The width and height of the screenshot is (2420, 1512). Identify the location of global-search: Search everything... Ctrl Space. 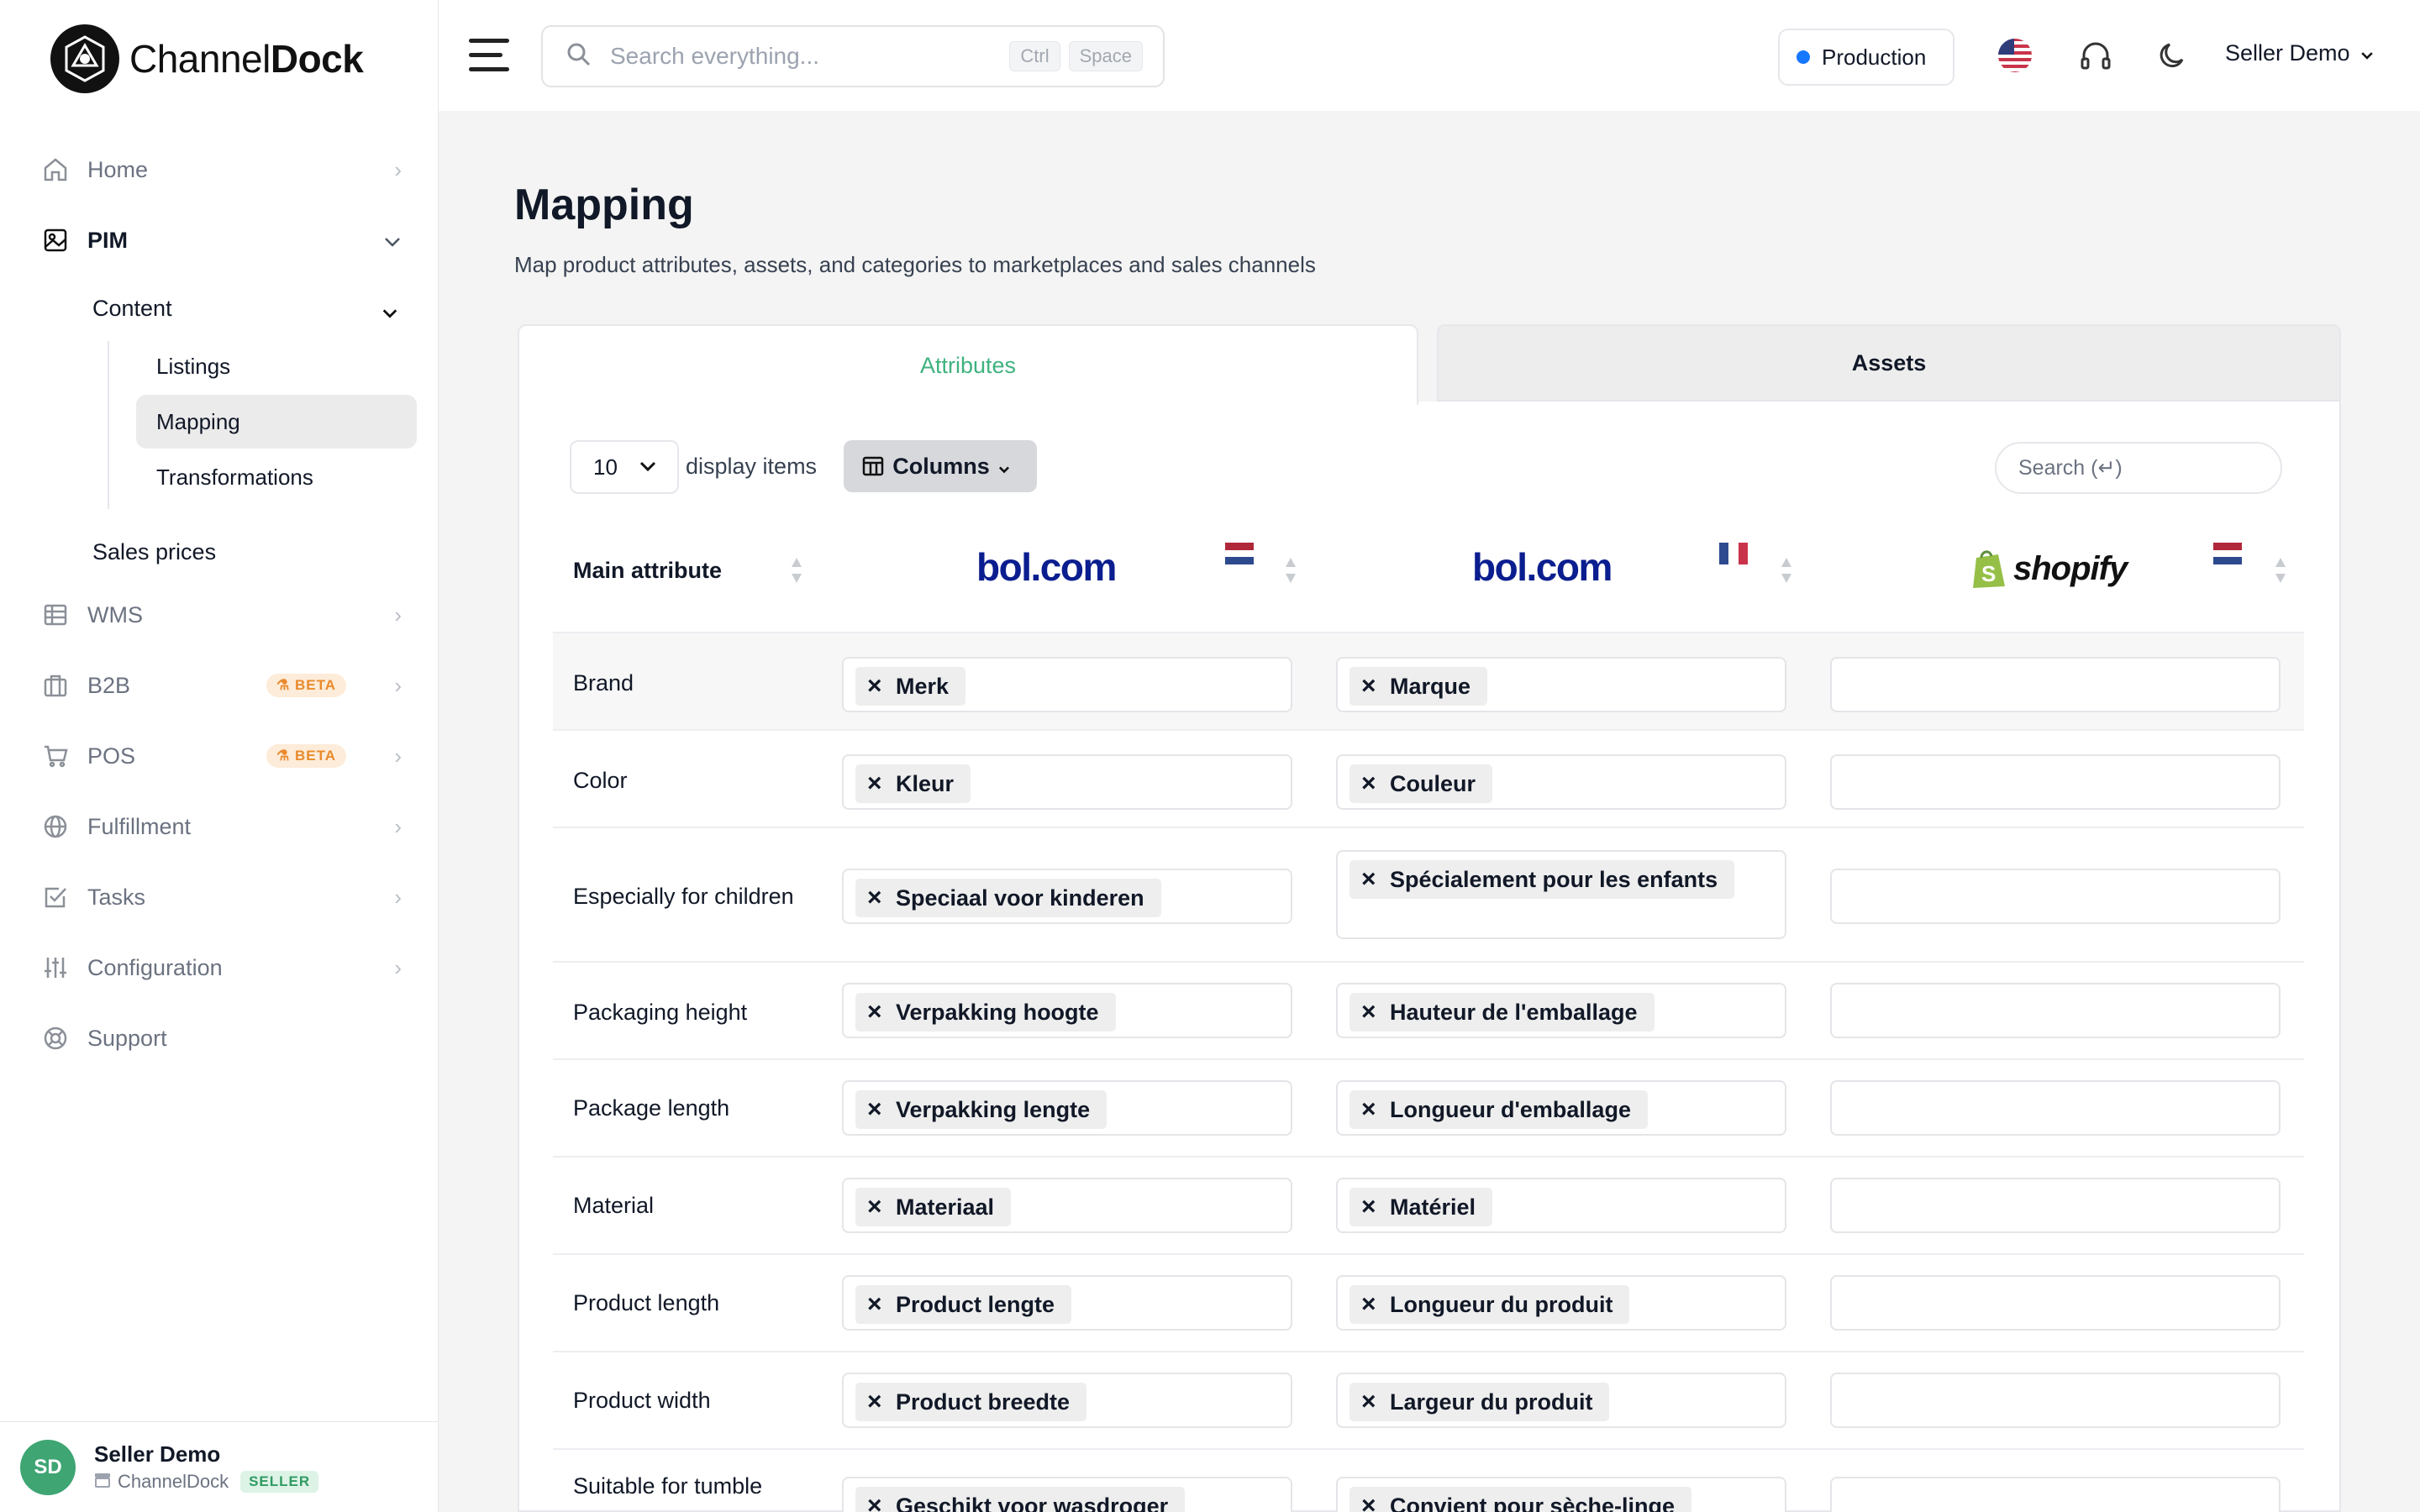
(853, 56).